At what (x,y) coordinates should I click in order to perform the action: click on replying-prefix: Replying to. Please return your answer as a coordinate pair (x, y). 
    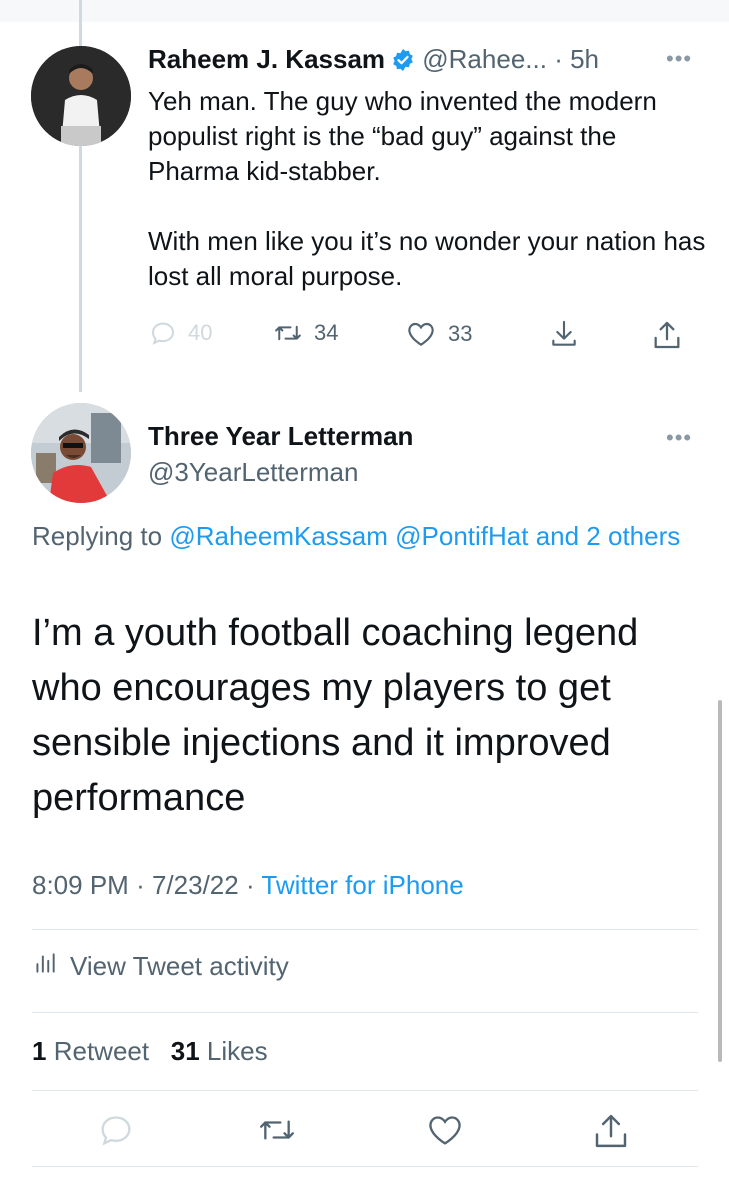
    Looking at the image, I should click on (97, 536).